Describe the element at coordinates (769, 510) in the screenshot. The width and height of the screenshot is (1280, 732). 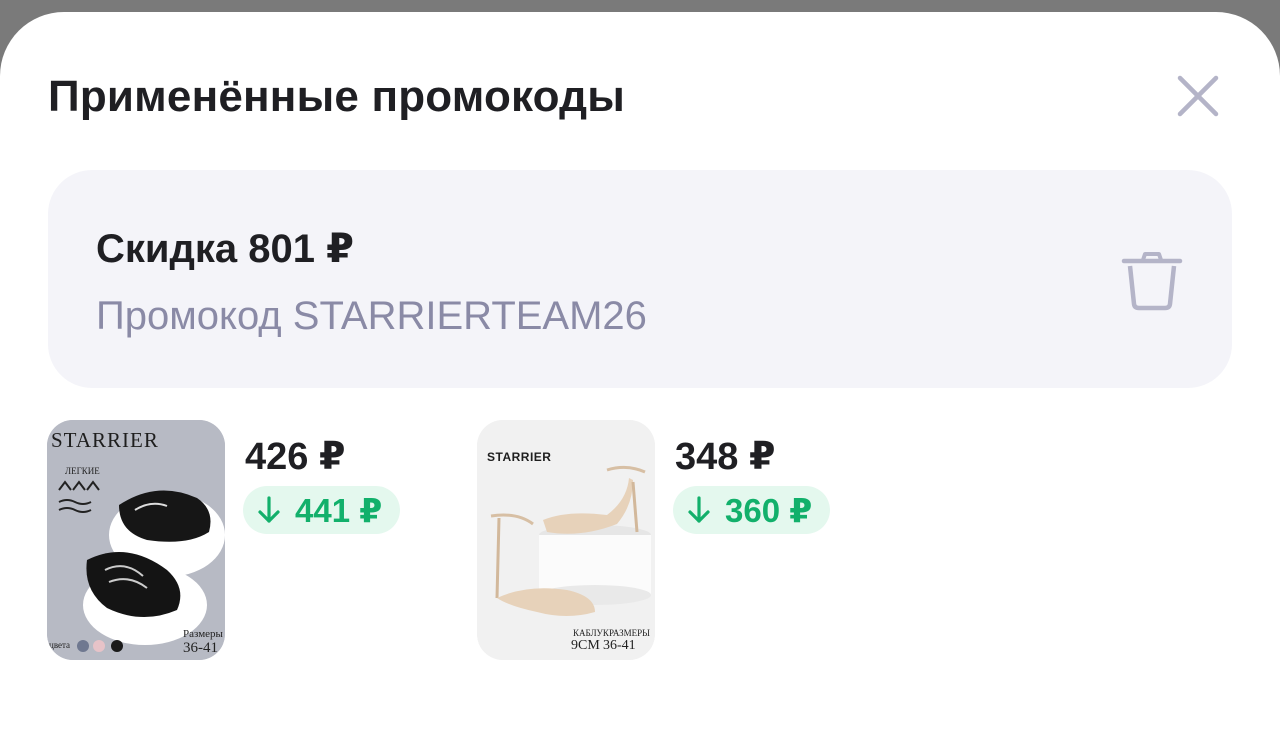
I see `old-price: 360 ₽` at that location.